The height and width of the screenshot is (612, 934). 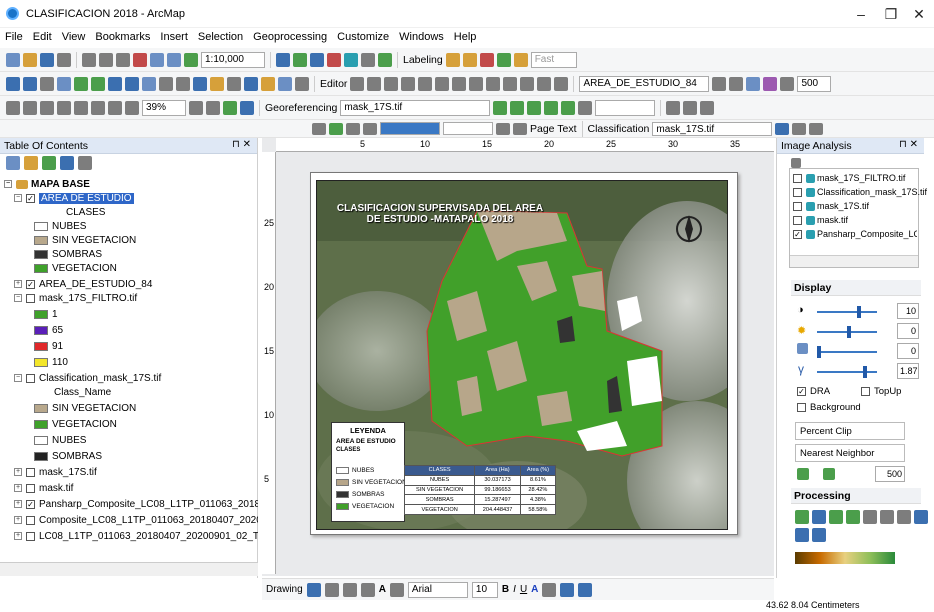 I want to click on focus-data-frame-icon, so click(x=213, y=107).